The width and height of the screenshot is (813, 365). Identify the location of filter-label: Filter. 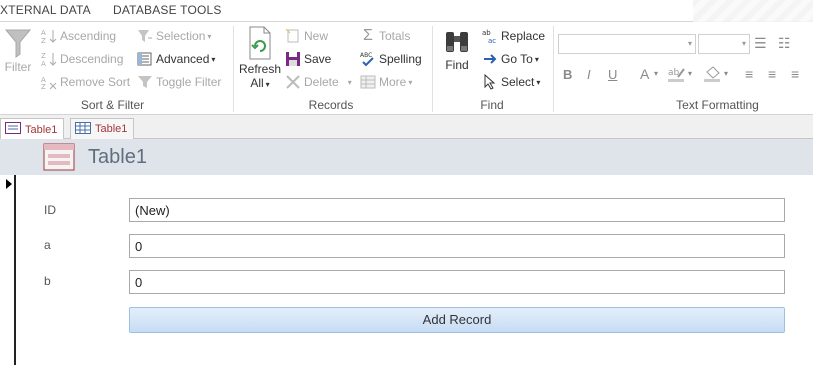
(18, 67).